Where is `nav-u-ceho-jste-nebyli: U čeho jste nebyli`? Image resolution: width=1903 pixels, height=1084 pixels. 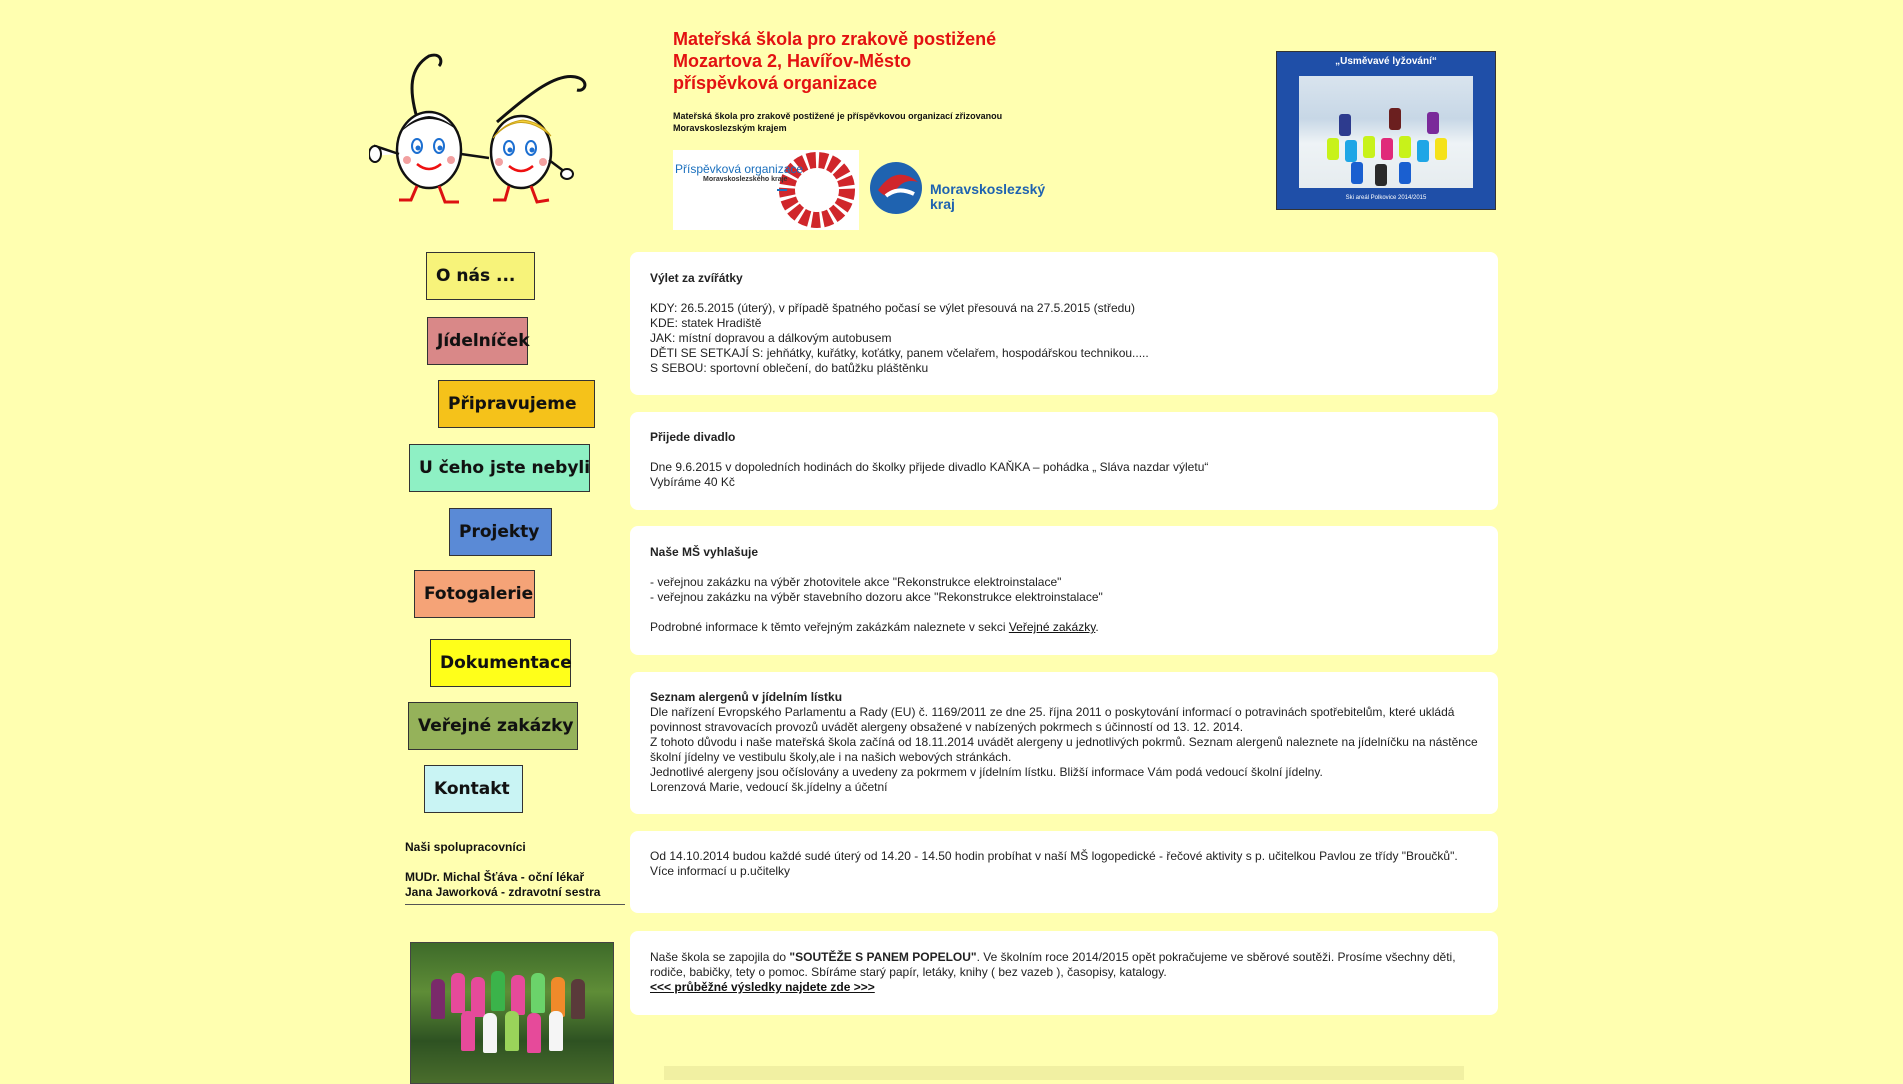
nav-u-ceho-jste-nebyli: U čeho jste nebyli is located at coordinates (499, 468).